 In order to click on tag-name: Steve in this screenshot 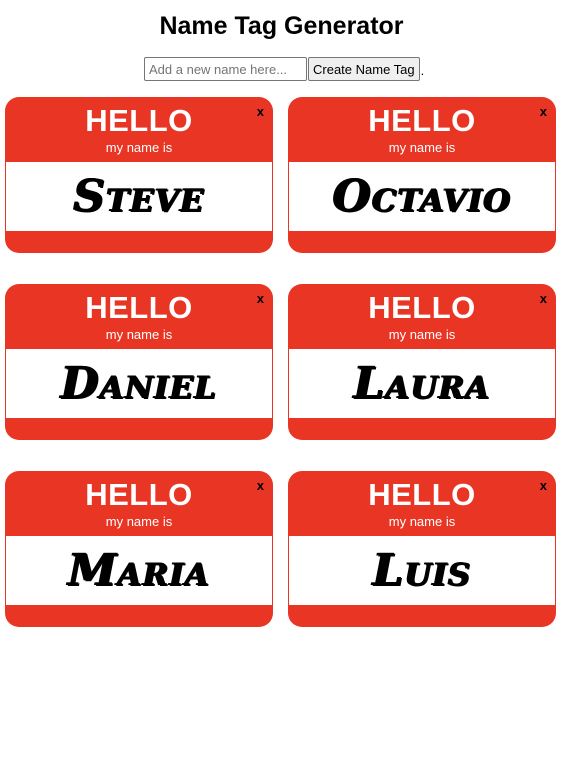, I will do `click(139, 196)`.